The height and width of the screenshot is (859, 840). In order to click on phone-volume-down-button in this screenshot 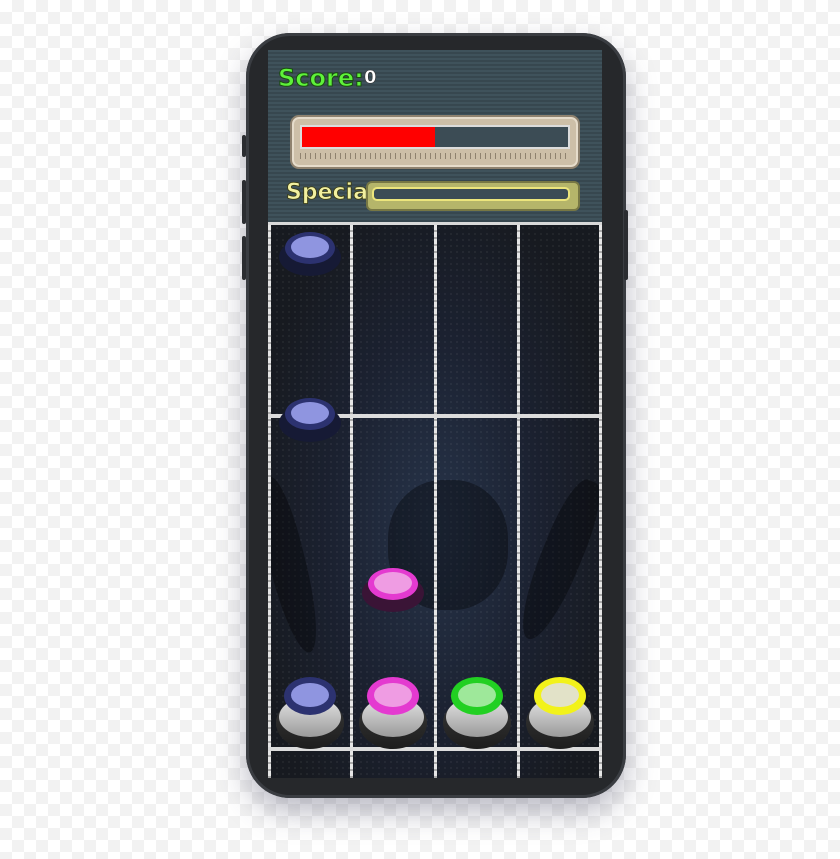, I will do `click(244, 258)`.